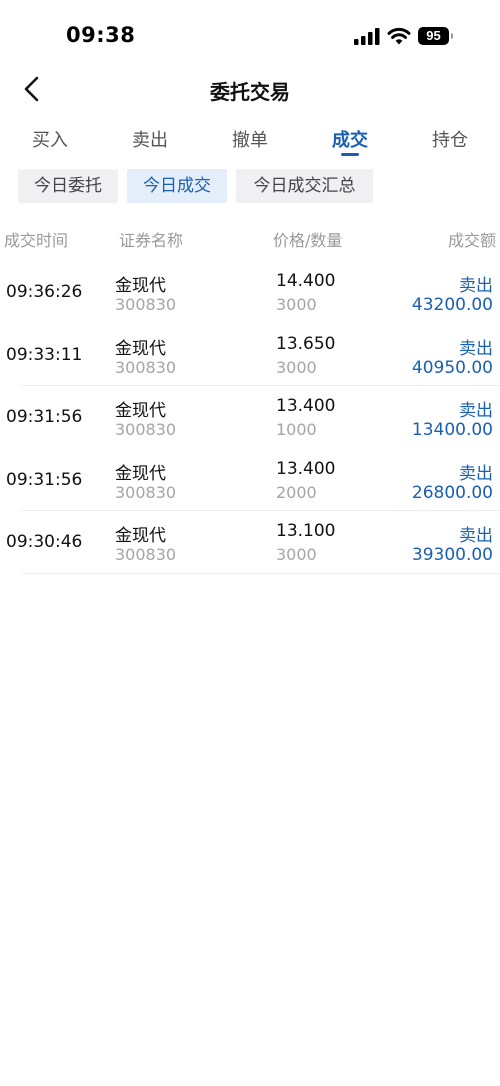 The image size is (500, 1086). What do you see at coordinates (452, 492) in the screenshot?
I see `deal-amount: 26800.00` at bounding box center [452, 492].